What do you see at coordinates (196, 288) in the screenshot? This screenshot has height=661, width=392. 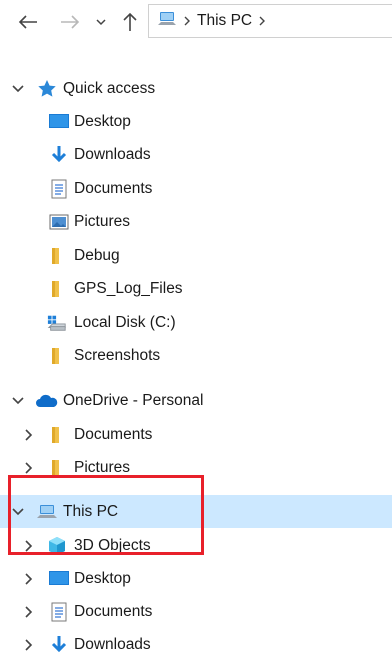 I see `tree-item-gps-log-files: GPS_Log_Files` at bounding box center [196, 288].